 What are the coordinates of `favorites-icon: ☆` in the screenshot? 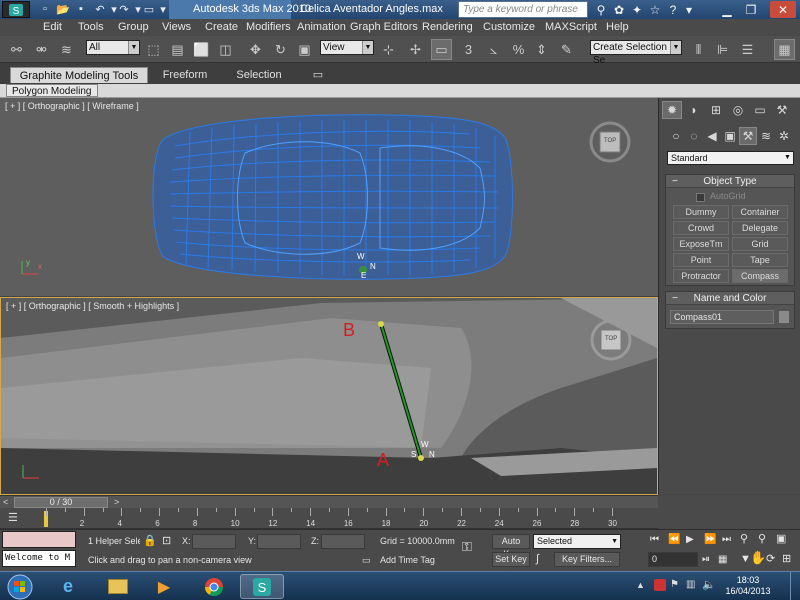 It's located at (655, 9).